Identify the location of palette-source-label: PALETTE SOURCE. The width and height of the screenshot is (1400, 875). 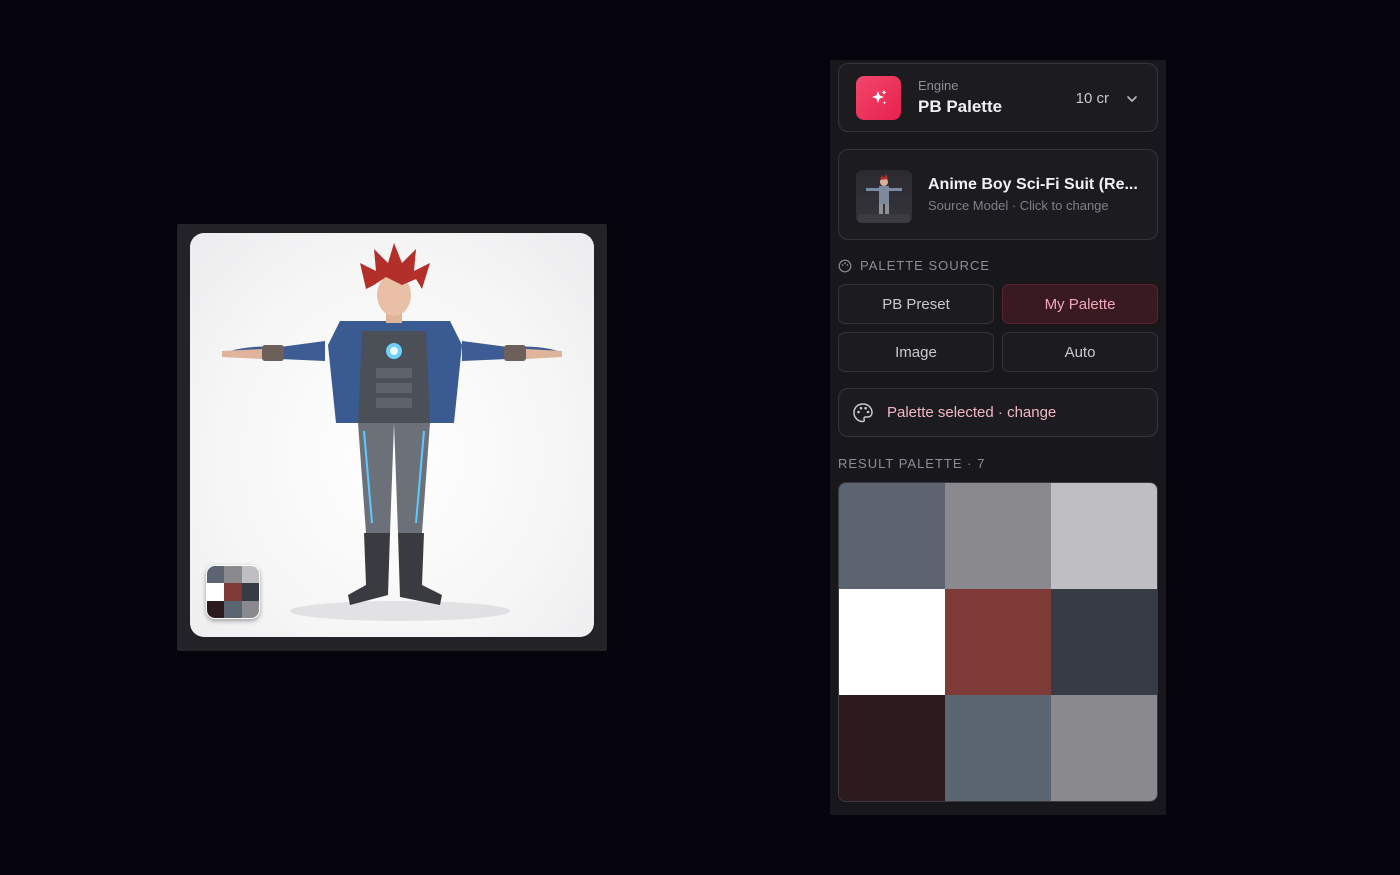
(925, 265).